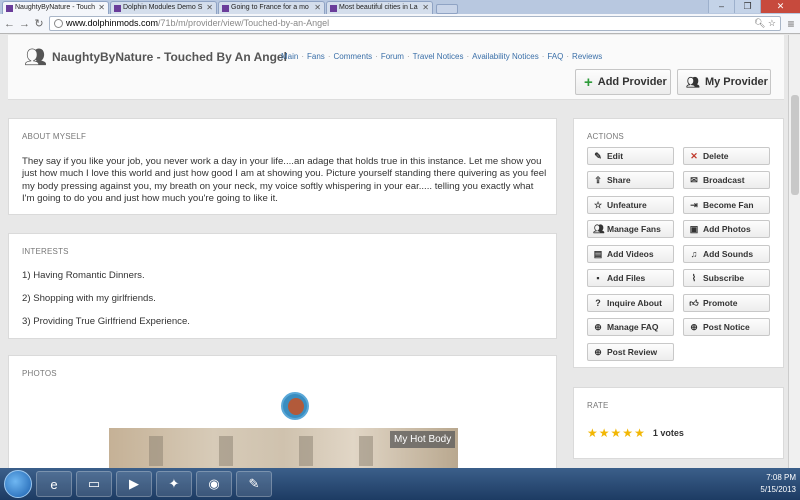 This screenshot has height=500, width=800. What do you see at coordinates (726, 327) in the screenshot?
I see `post-notice-button: ⊕ Post Notice` at bounding box center [726, 327].